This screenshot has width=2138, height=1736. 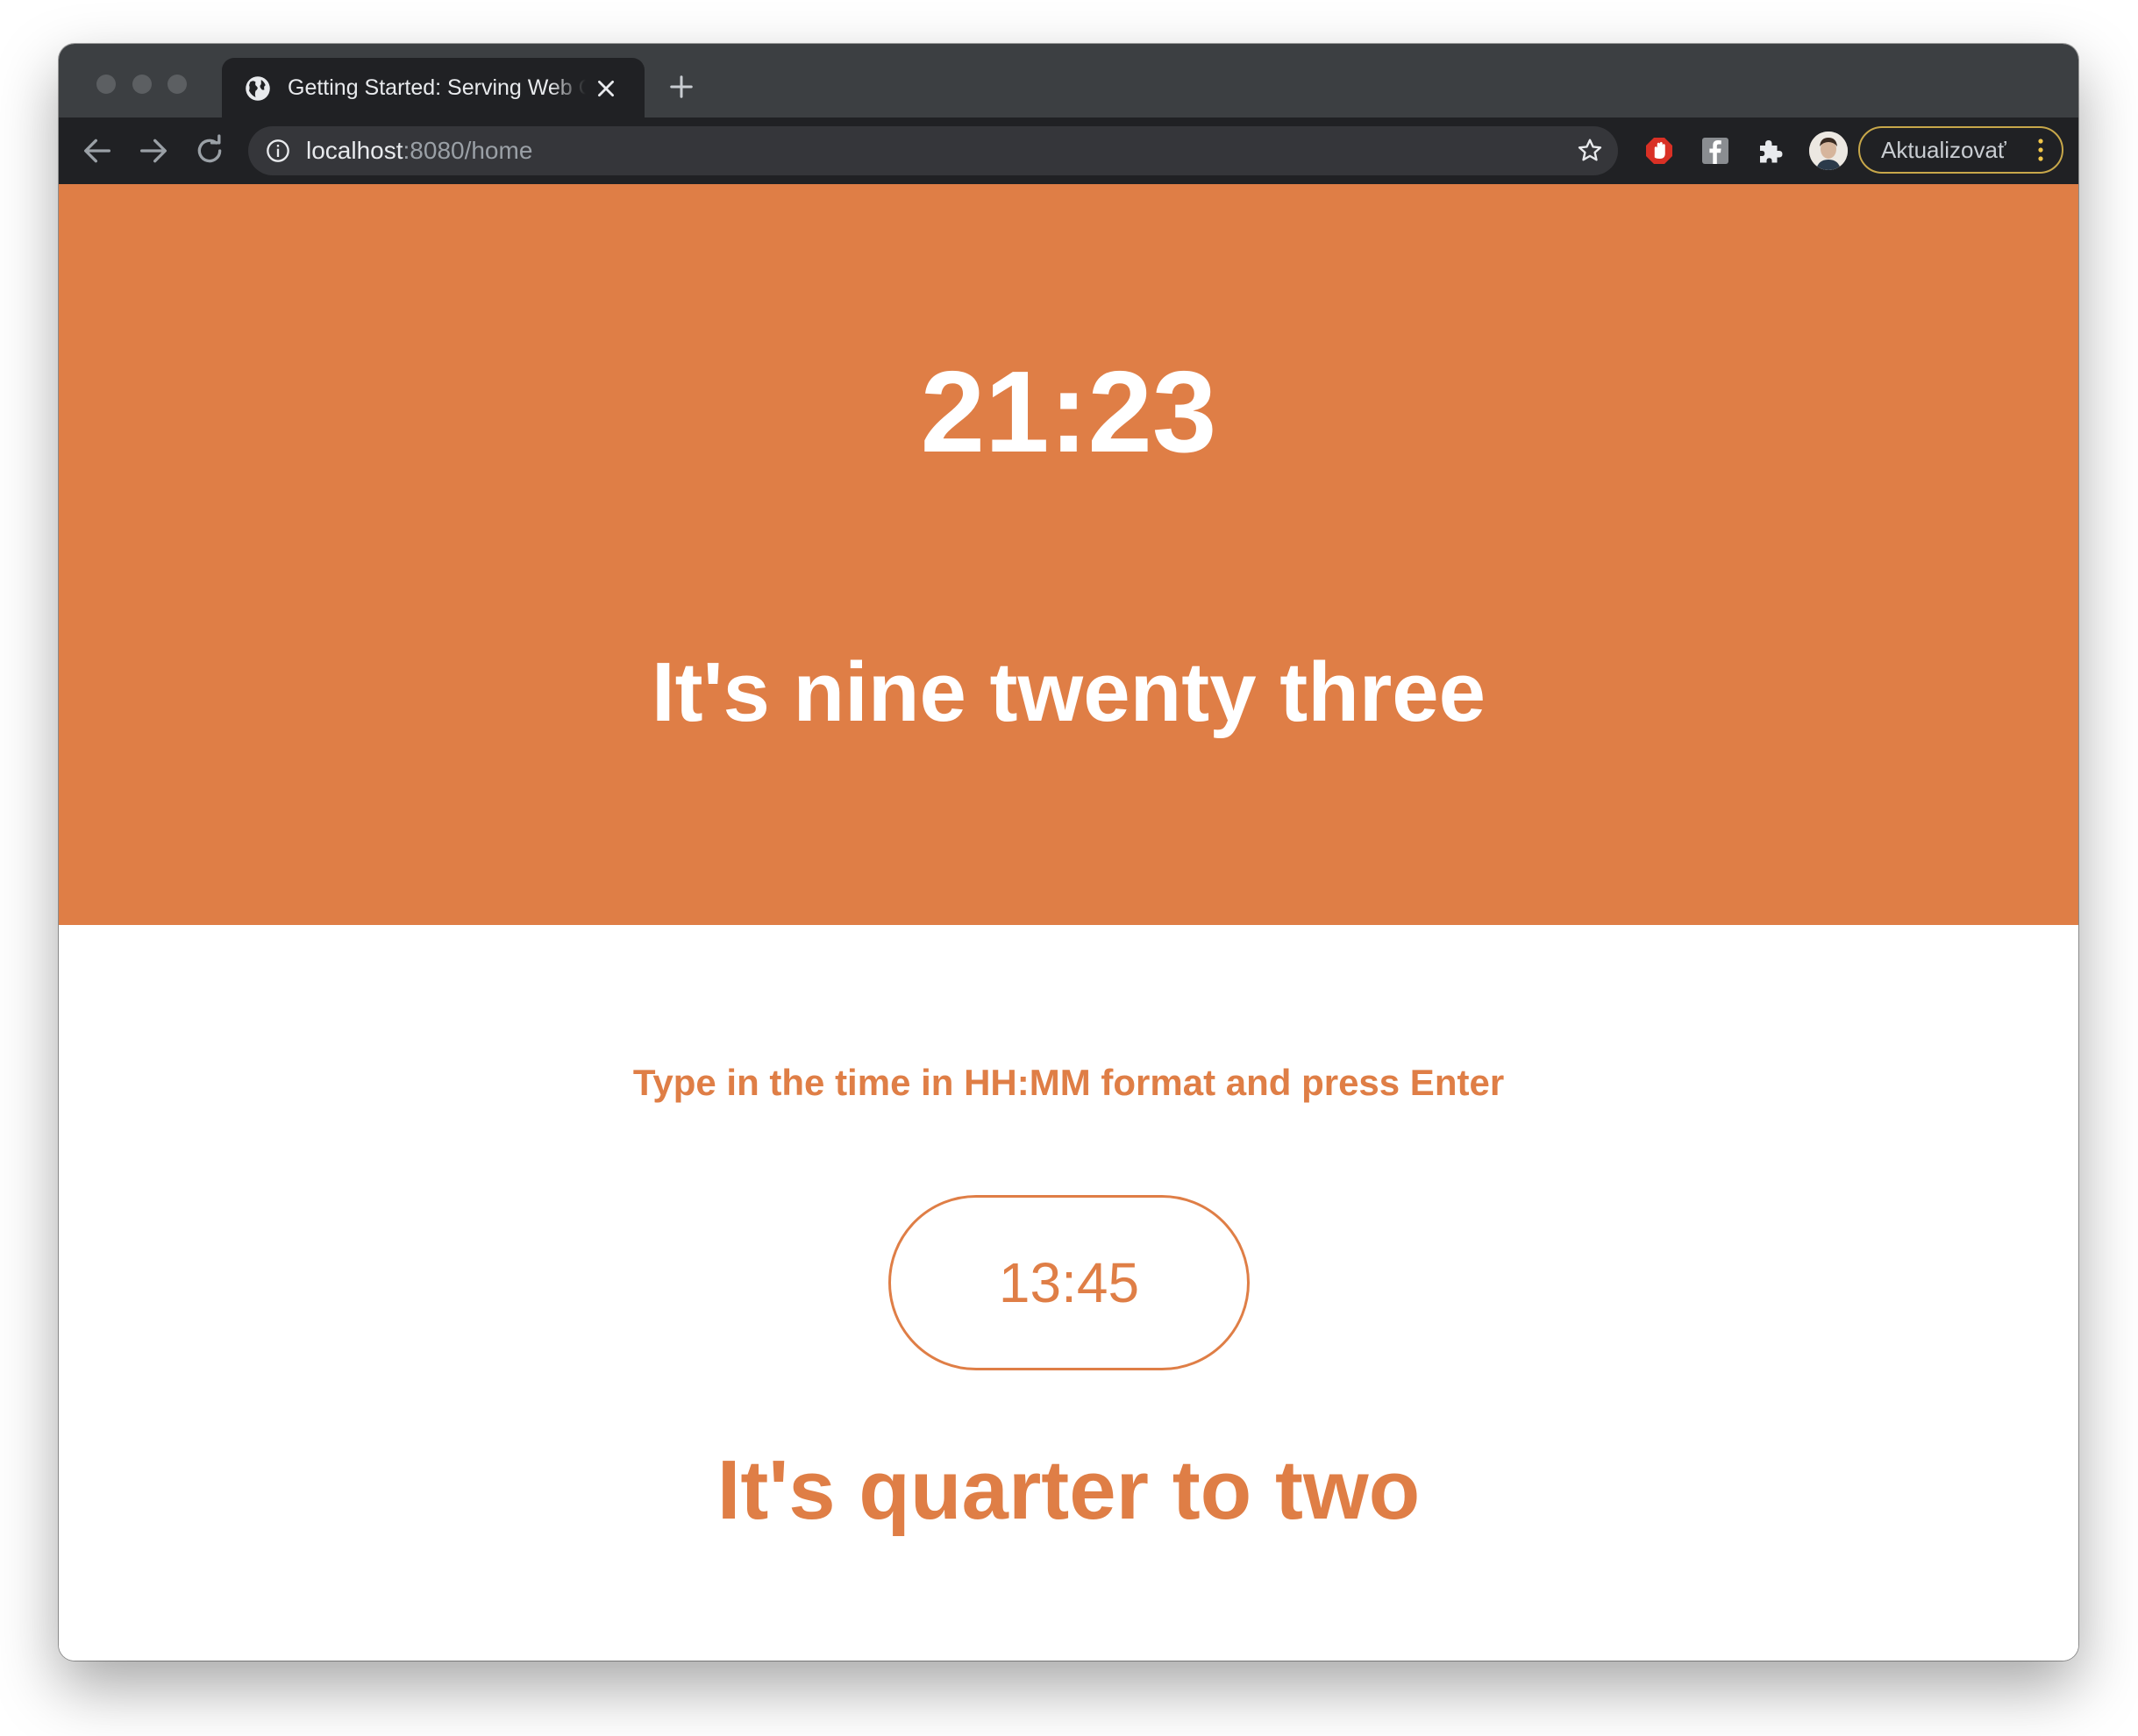 I want to click on url-text: localhost:8080/home, so click(x=419, y=150).